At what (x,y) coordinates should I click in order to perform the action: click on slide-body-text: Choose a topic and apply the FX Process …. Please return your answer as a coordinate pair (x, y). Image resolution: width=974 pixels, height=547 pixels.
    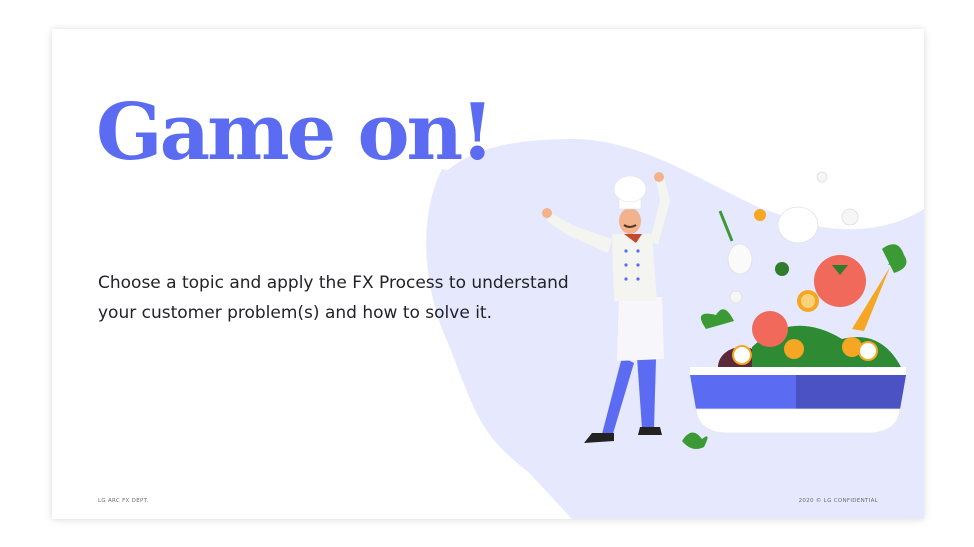
    Looking at the image, I should click on (333, 298).